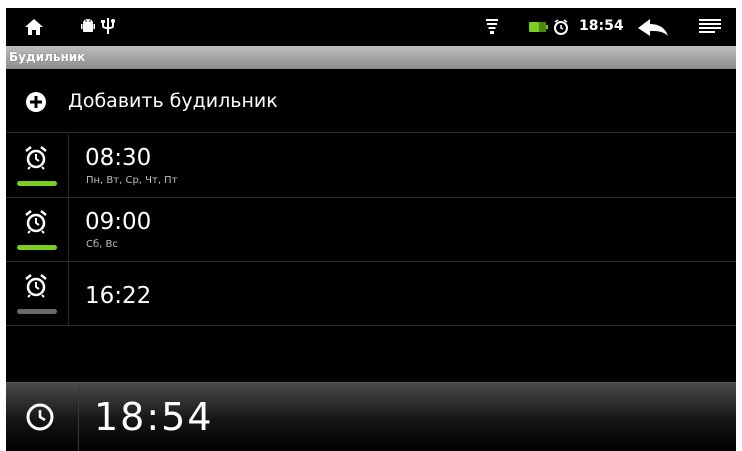 The width and height of the screenshot is (742, 451). What do you see at coordinates (561, 27) in the screenshot?
I see `alarm-status-icon` at bounding box center [561, 27].